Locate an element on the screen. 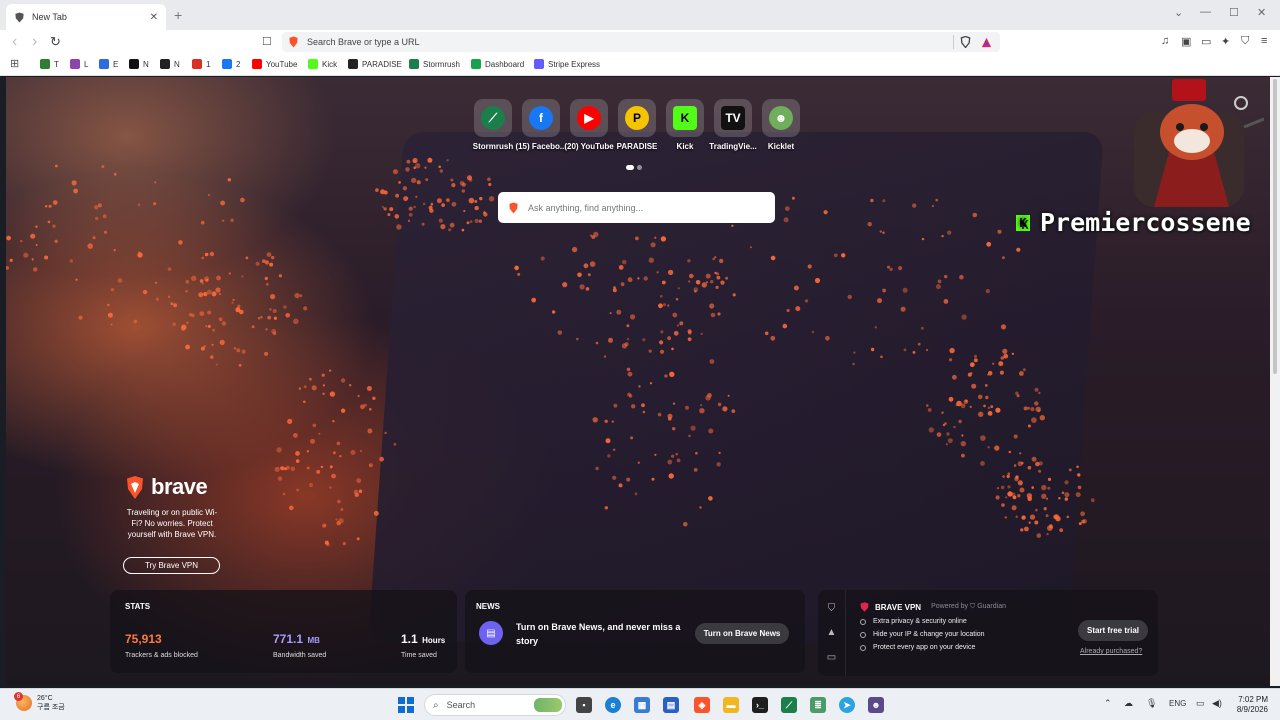  music-icon: ♫ is located at coordinates (1165, 41).